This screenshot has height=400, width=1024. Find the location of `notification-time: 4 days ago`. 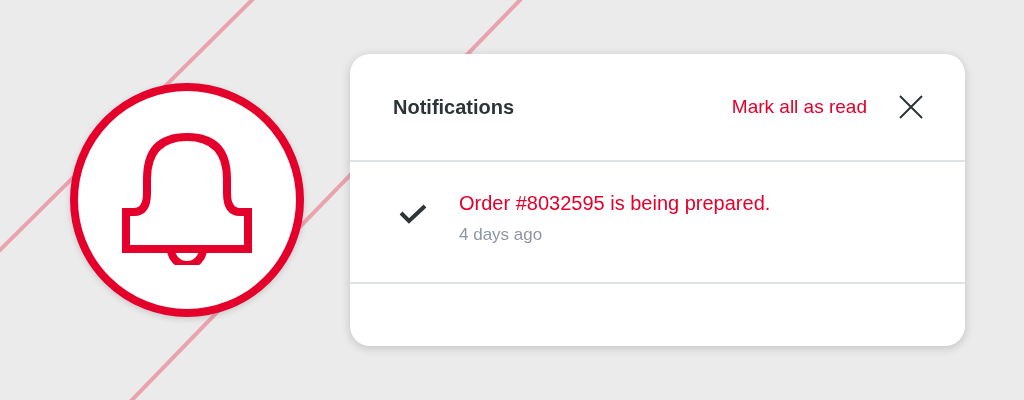

notification-time: 4 days ago is located at coordinates (501, 235).